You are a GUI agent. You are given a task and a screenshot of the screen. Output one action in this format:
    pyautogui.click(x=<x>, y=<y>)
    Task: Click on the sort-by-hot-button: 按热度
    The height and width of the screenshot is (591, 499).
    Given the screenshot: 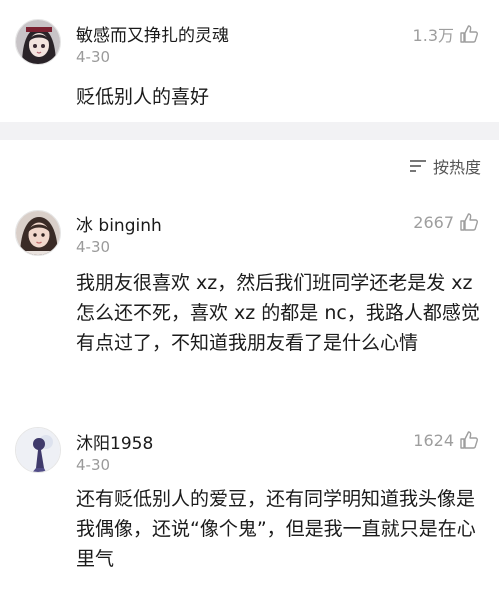 What is the action you would take?
    pyautogui.click(x=445, y=166)
    